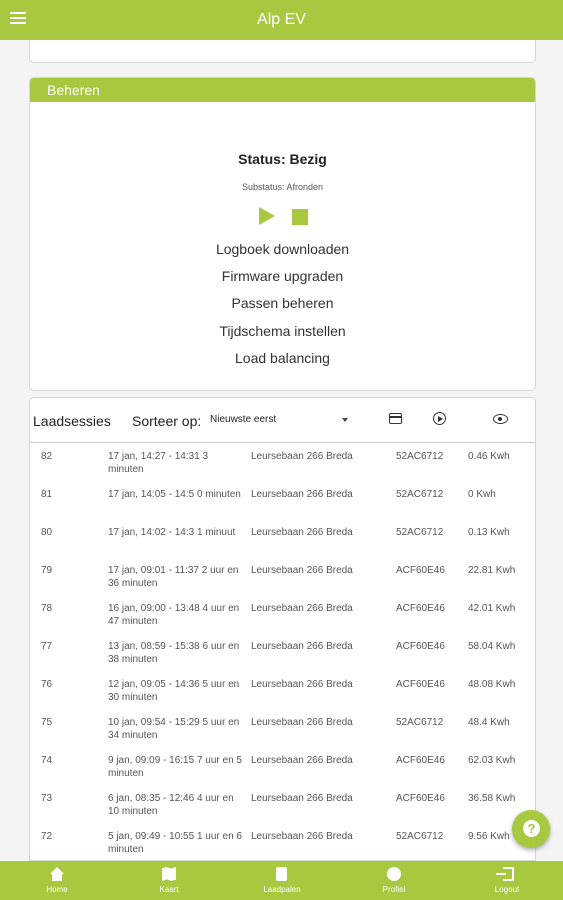 This screenshot has height=900, width=563. I want to click on eye-icon, so click(500, 419).